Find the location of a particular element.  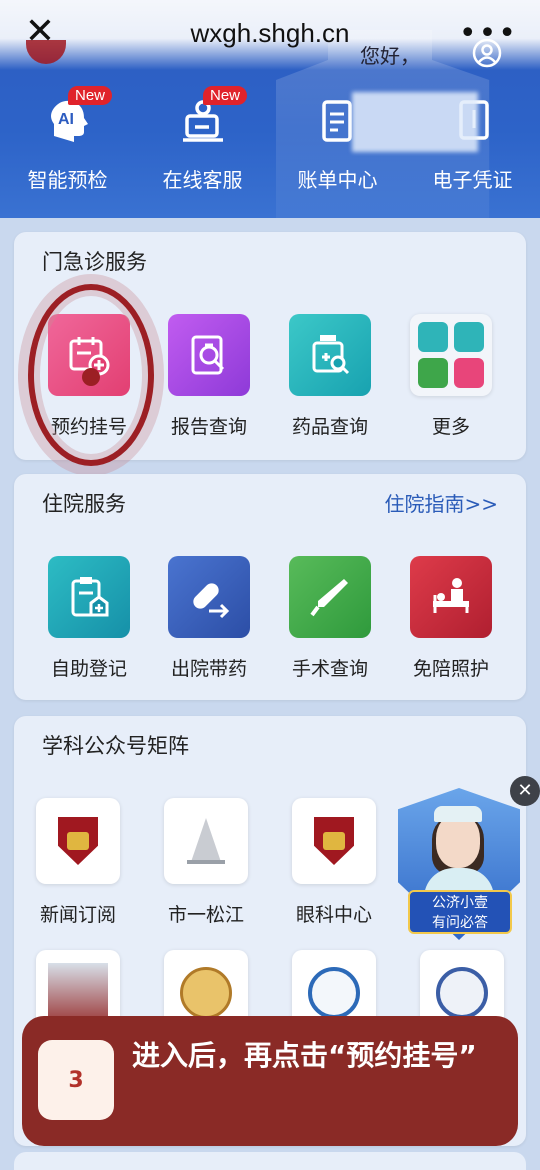

assistant-name: 公济小壹 is located at coordinates (460, 903).